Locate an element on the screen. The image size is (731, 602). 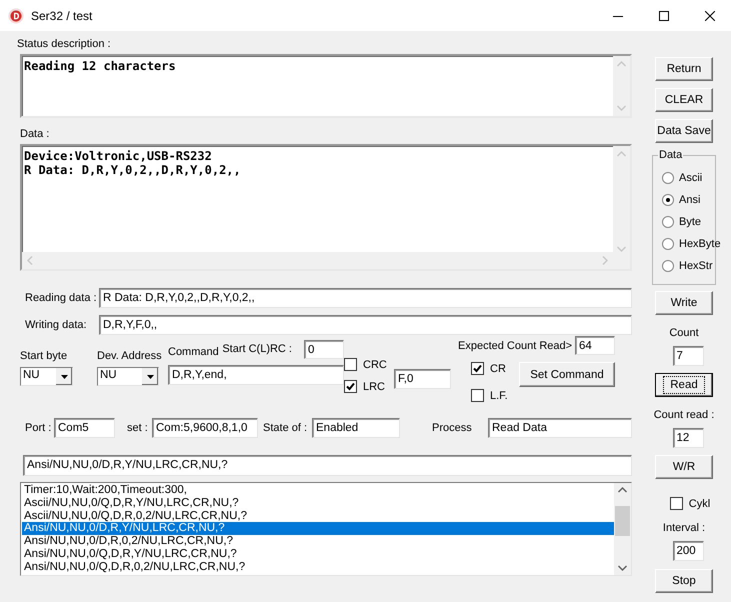
port-row-field: Enabled is located at coordinates (356, 428).